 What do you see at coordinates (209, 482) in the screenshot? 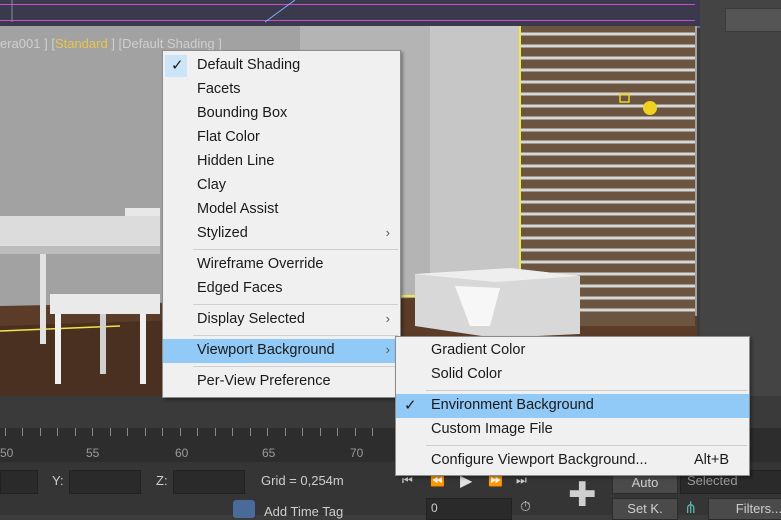
I see `z-coordinate-field` at bounding box center [209, 482].